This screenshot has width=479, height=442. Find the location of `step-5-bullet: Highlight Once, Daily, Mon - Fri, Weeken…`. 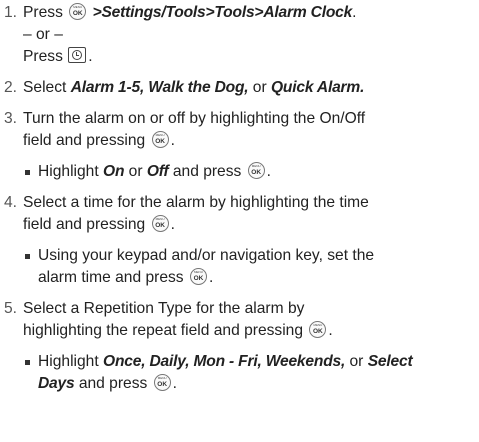

step-5-bullet: Highlight Once, Daily, Mon - Fri, Weeken… is located at coordinates (239, 373).